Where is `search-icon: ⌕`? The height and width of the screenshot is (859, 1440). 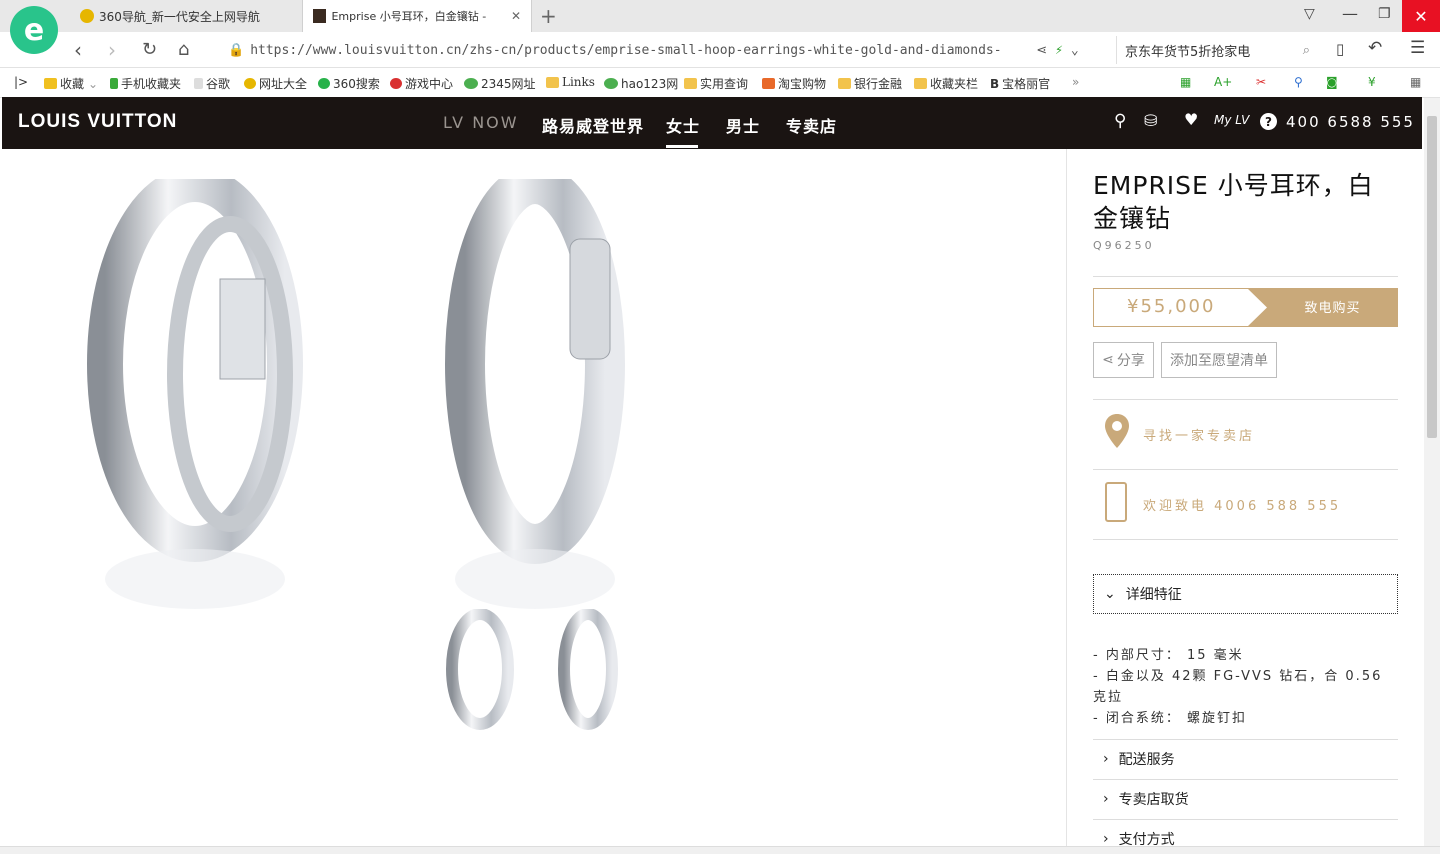 search-icon: ⌕ is located at coordinates (1306, 50).